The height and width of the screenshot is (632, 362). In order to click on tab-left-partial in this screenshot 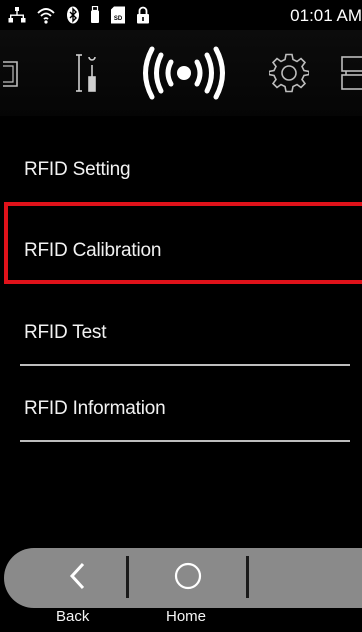, I will do `click(13, 73)`.